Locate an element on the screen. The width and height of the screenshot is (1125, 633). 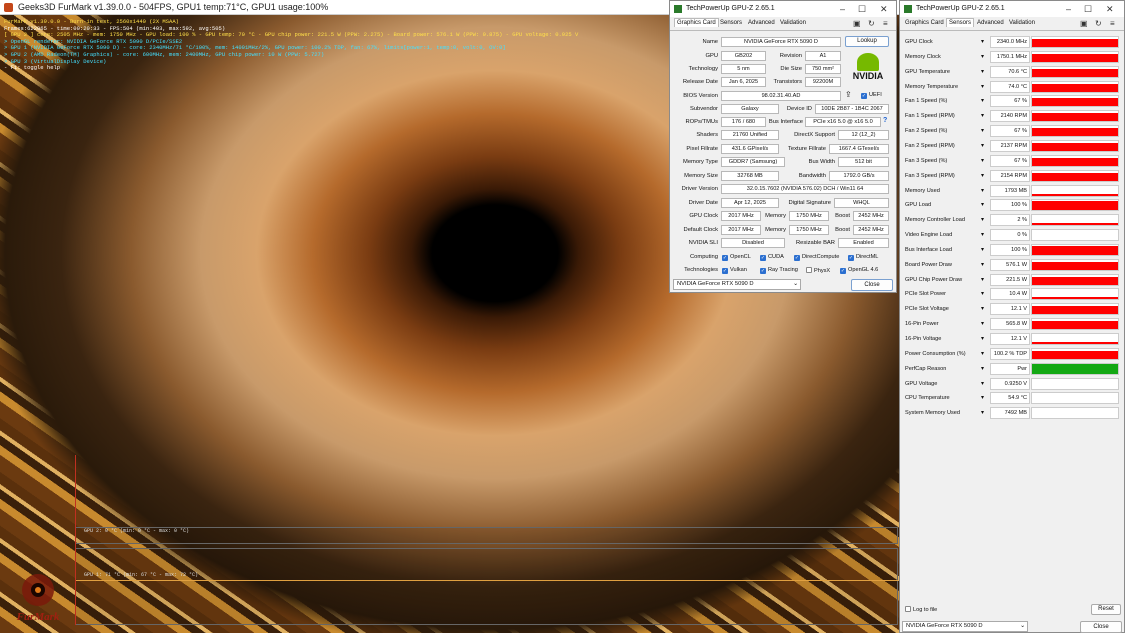
opengl-checkbox: ✓ OpenGL 4.6 is located at coordinates (859, 270).